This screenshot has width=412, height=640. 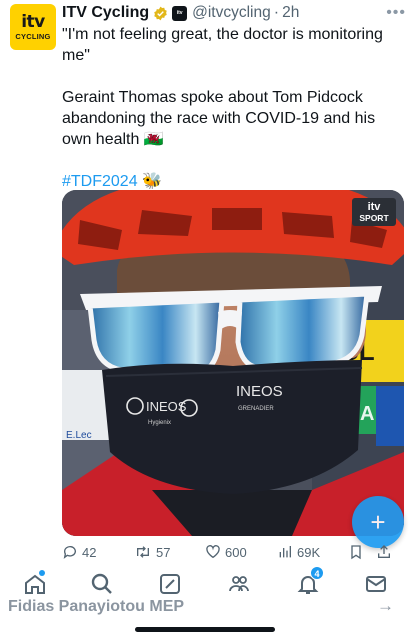 I want to click on view-count: 69K, so click(x=309, y=552).